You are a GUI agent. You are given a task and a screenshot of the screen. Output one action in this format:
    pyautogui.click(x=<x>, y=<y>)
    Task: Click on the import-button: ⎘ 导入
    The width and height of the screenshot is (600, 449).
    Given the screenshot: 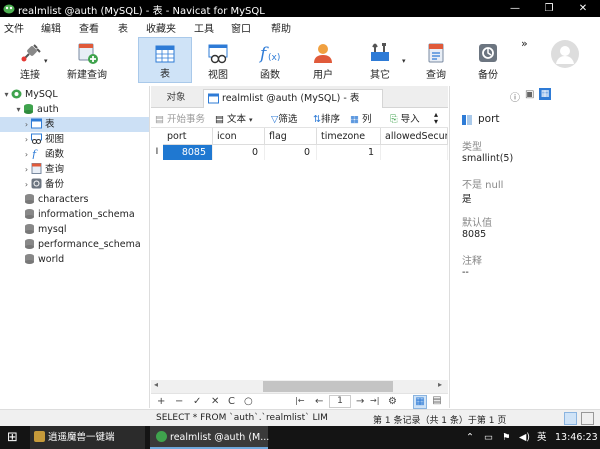 What is the action you would take?
    pyautogui.click(x=405, y=118)
    